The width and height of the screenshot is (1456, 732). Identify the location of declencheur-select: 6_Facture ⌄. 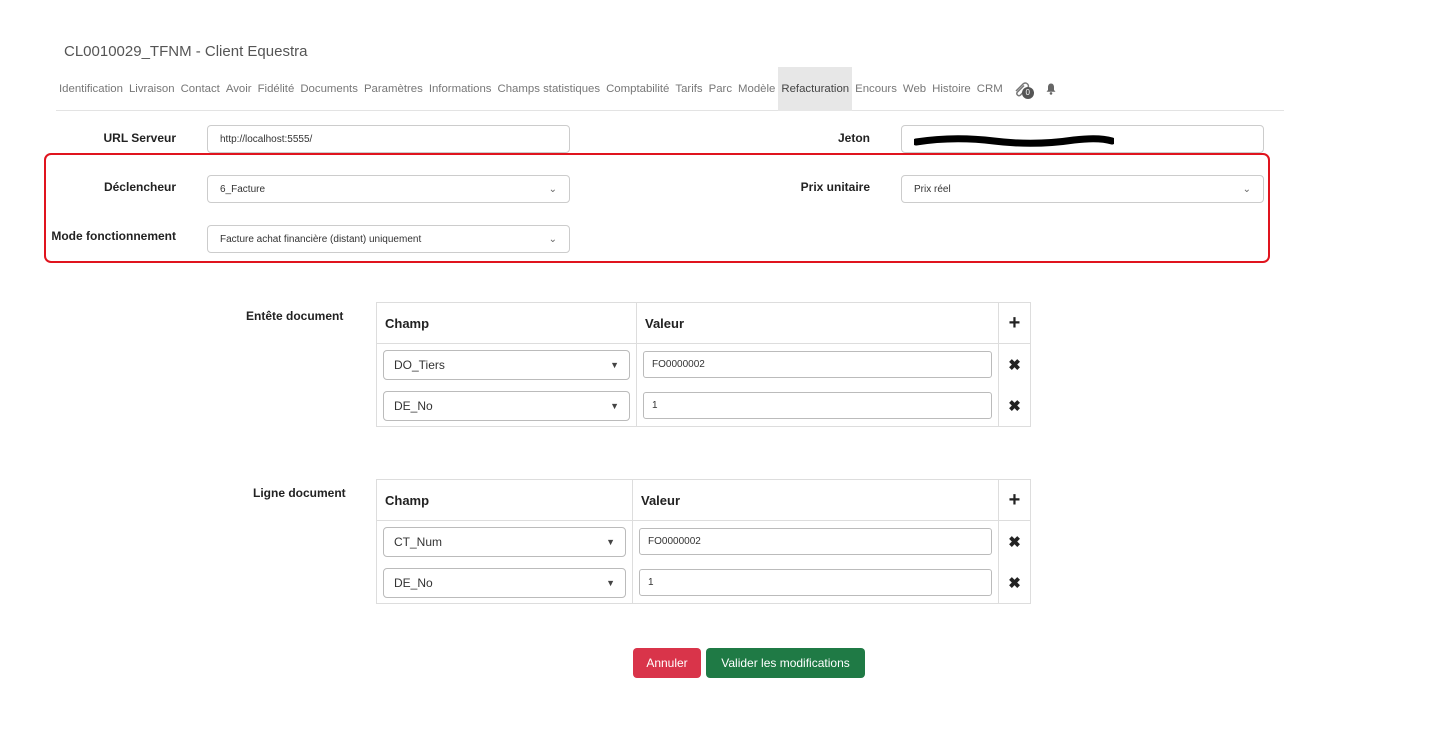
(388, 189).